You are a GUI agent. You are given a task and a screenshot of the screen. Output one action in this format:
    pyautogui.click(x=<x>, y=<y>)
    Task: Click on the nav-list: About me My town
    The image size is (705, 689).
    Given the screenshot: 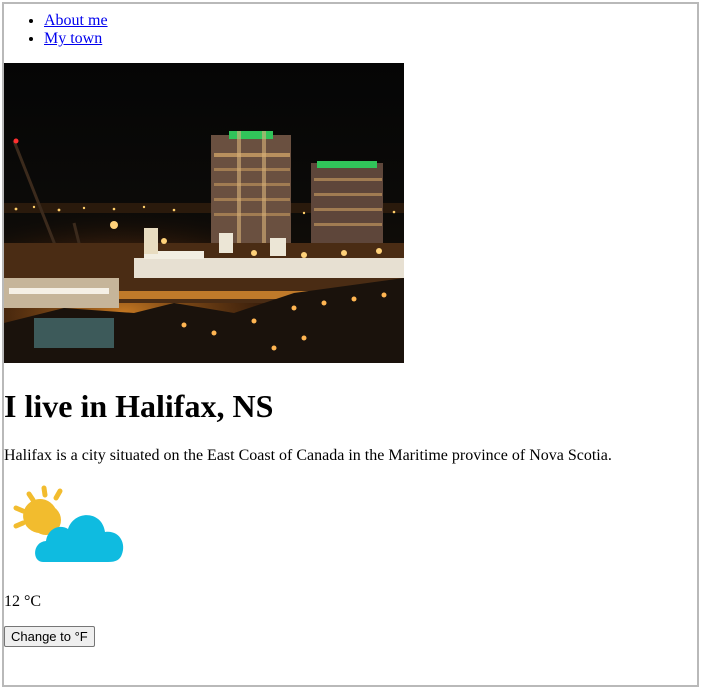 What is the action you would take?
    pyautogui.click(x=350, y=30)
    